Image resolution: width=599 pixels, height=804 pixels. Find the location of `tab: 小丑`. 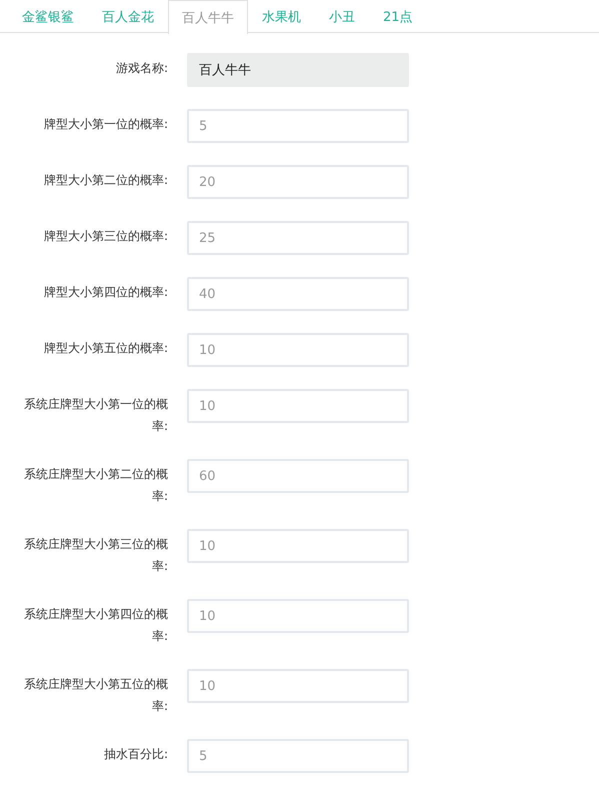

tab: 小丑 is located at coordinates (342, 16).